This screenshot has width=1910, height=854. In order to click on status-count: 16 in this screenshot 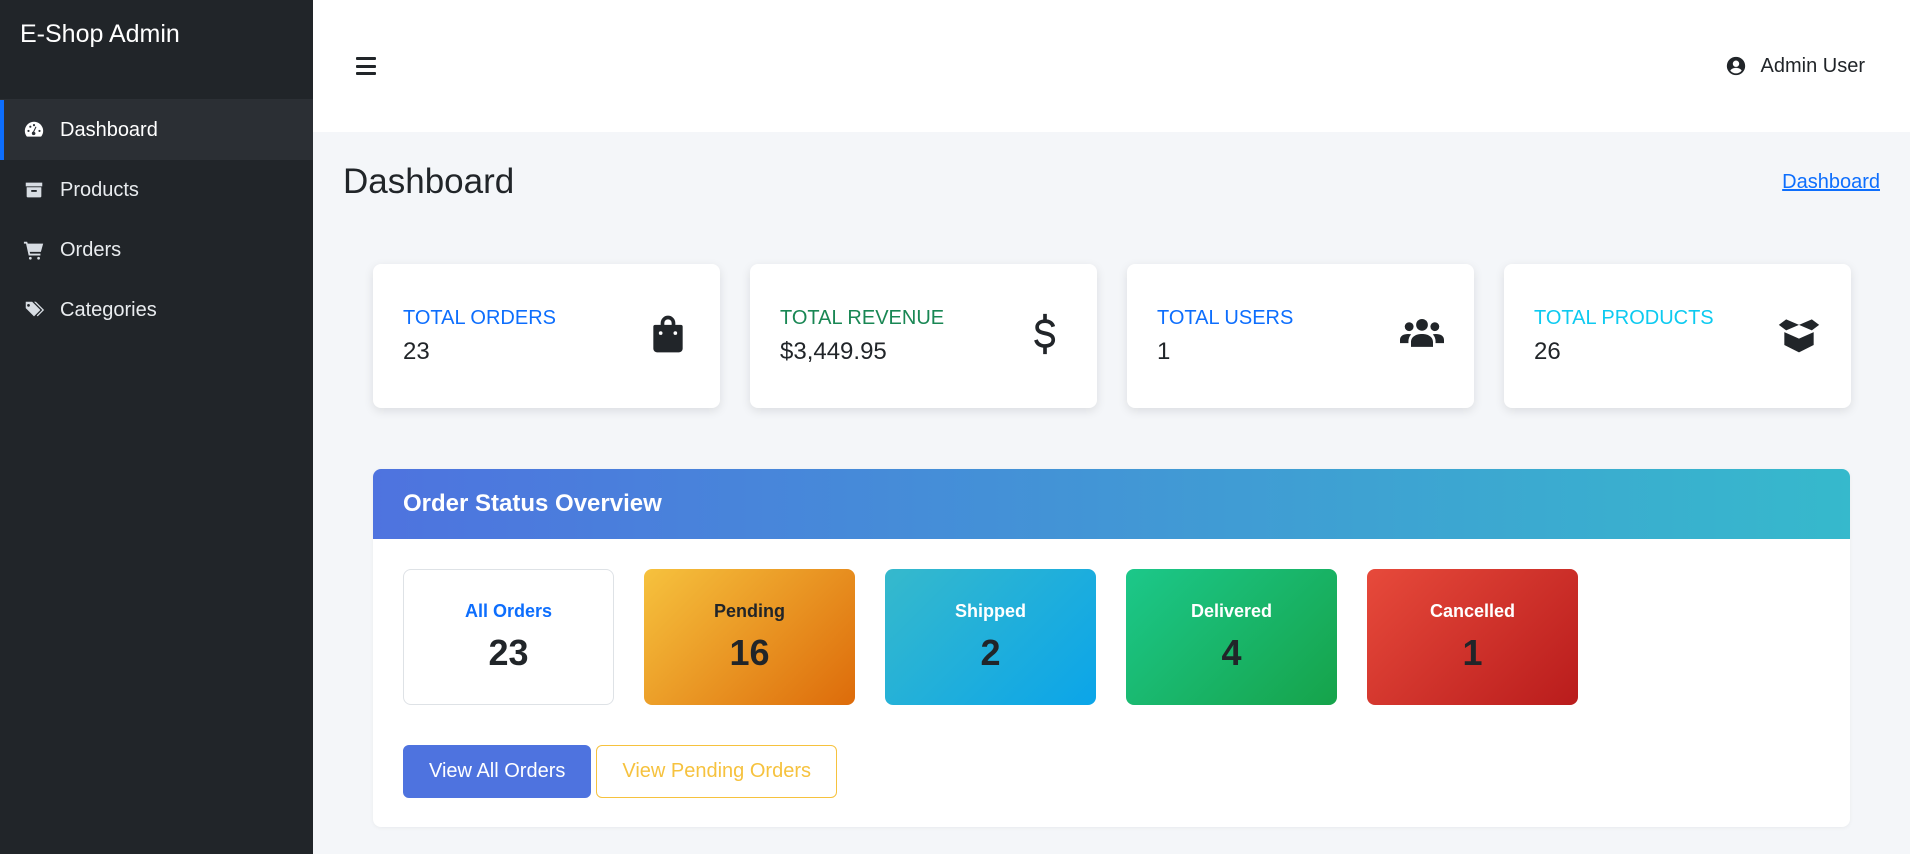, I will do `click(749, 652)`.